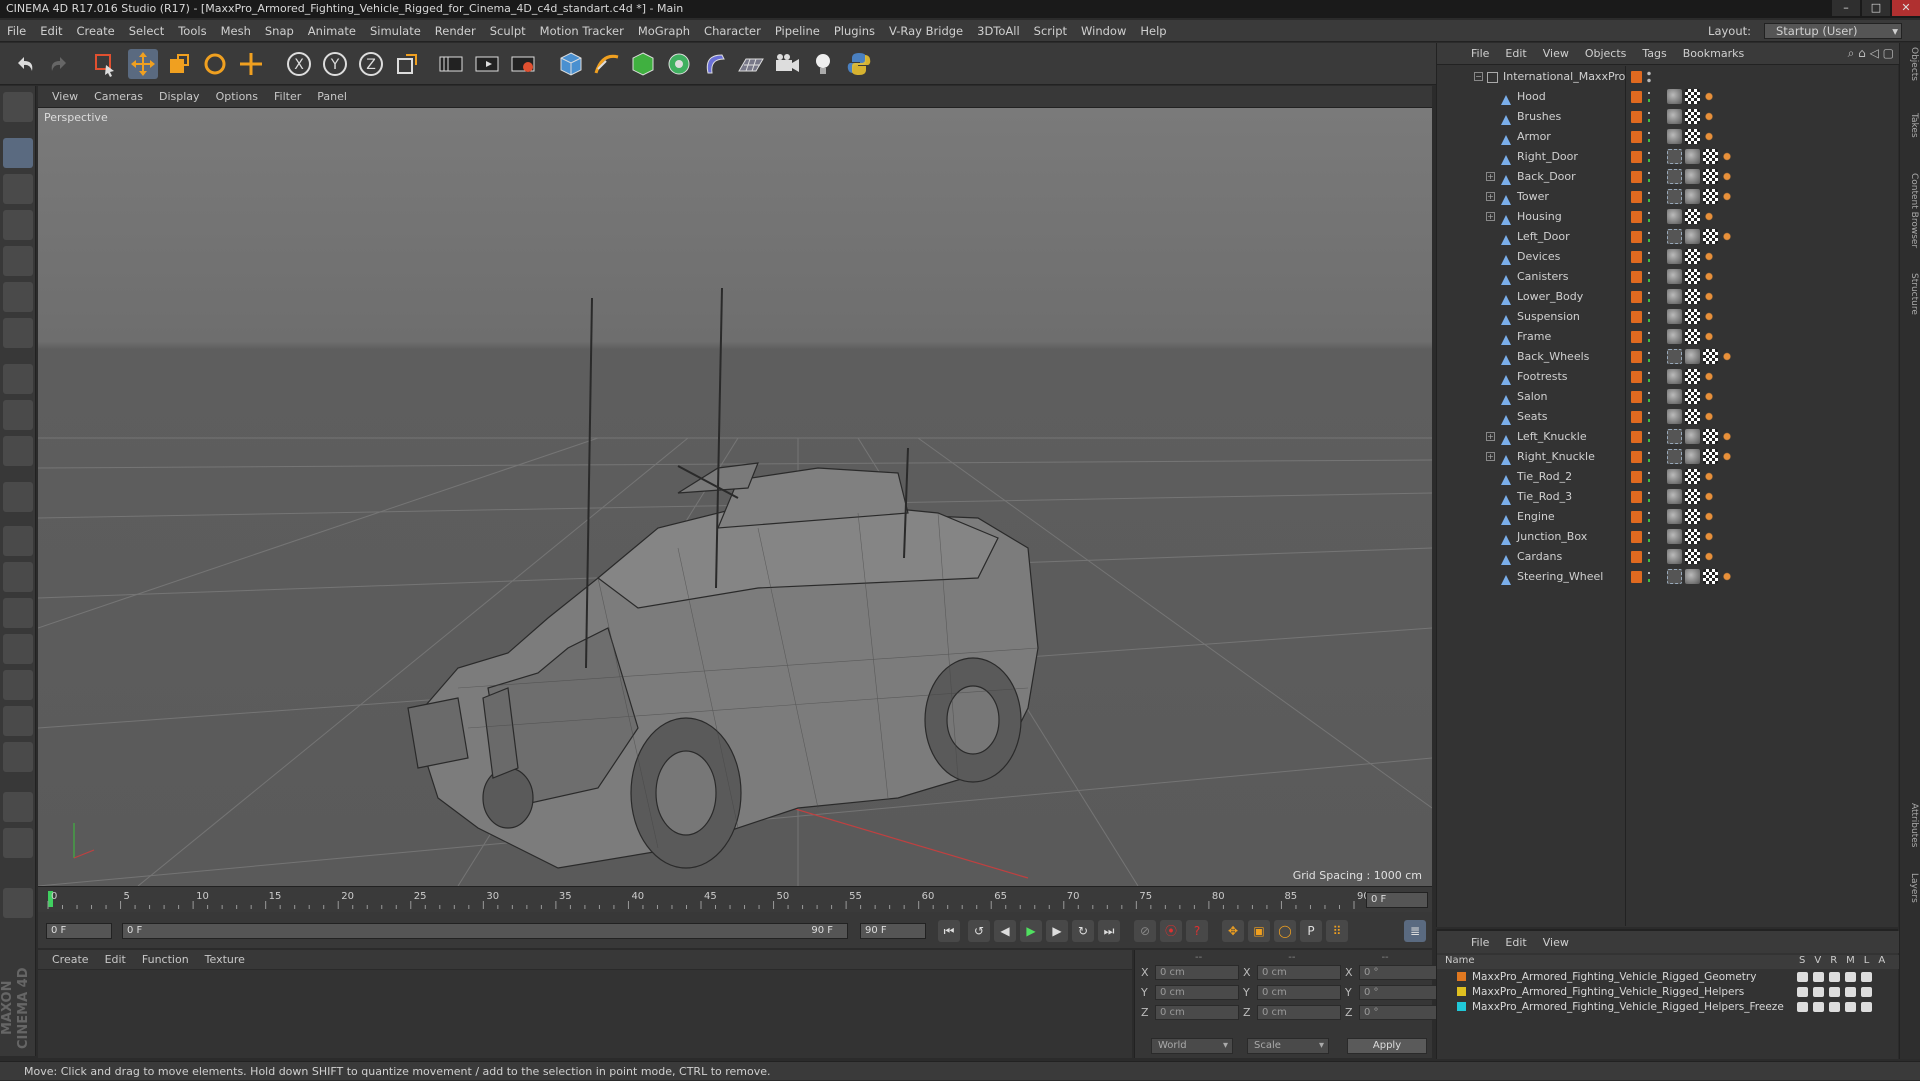  I want to click on menu-help: Help, so click(1153, 31).